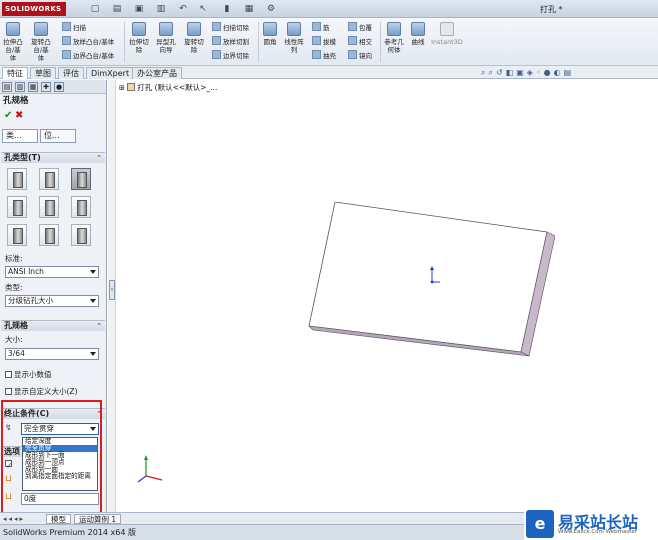 Image resolution: width=658 pixels, height=540 pixels. What do you see at coordinates (559, 72) in the screenshot?
I see `scene-icon: ◐` at bounding box center [559, 72].